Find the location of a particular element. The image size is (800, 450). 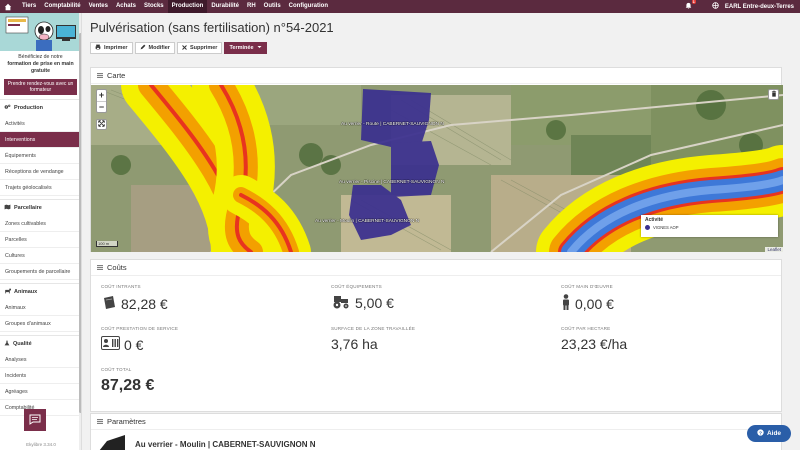

sidebar-item-equipements: Équipements is located at coordinates (40, 156).